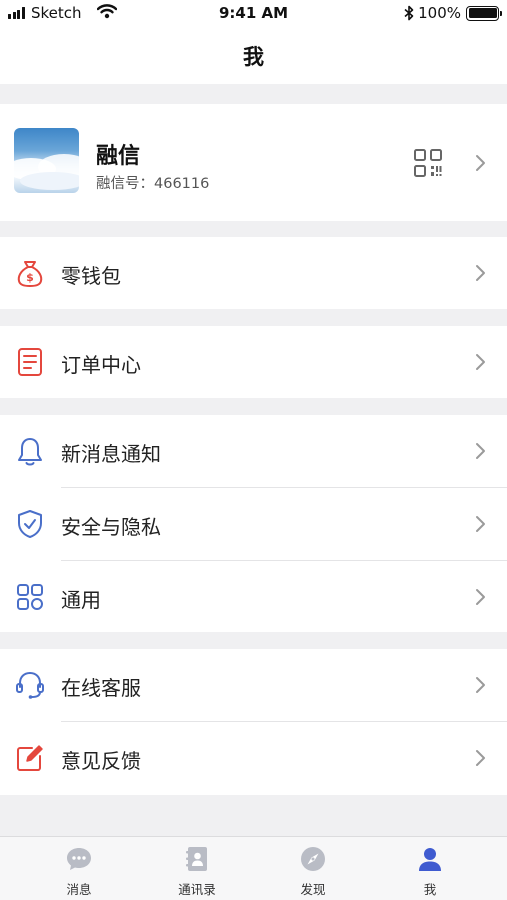 Image resolution: width=507 pixels, height=900 pixels. I want to click on menu-item-orders: 订单中心, so click(253, 362).